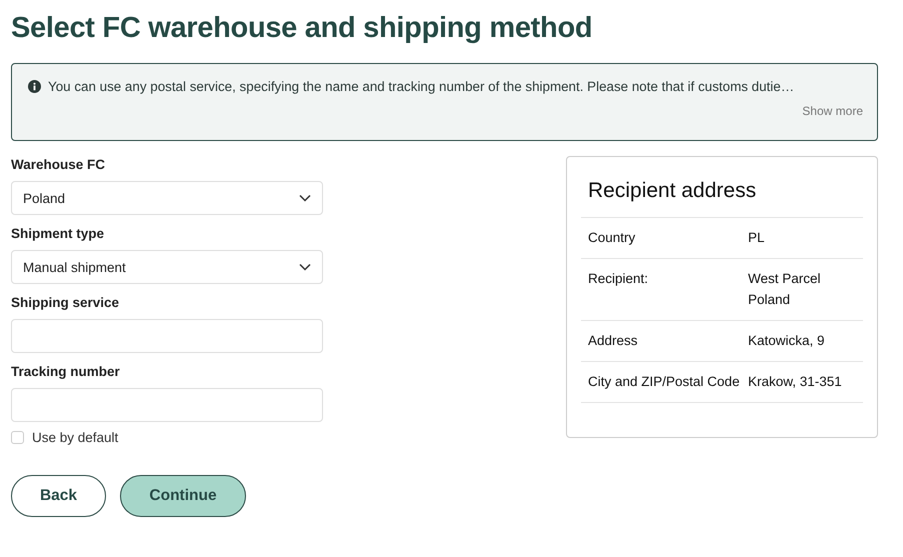 The height and width of the screenshot is (557, 903). I want to click on row-label: City and ZIP/Postal Code, so click(664, 382).